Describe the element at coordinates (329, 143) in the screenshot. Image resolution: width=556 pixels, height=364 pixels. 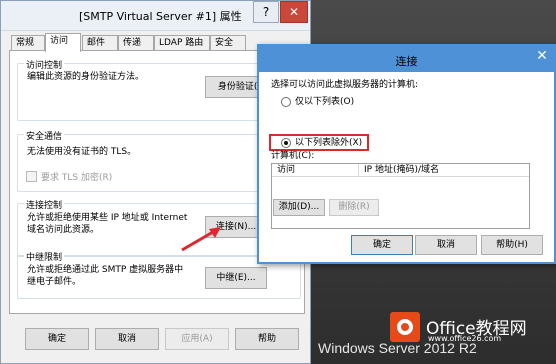
I see `radio-all-except-label: 以下列表除外(X)` at that location.